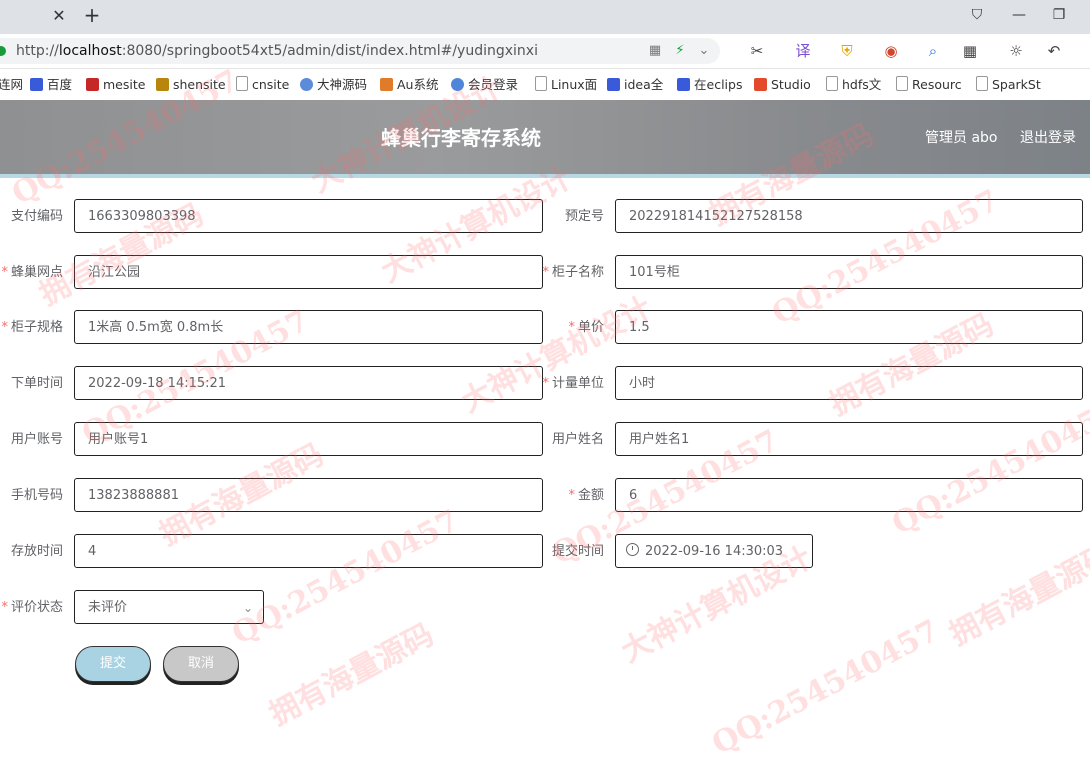  Describe the element at coordinates (929, 85) in the screenshot. I see `bookmark-item: Resourc` at that location.